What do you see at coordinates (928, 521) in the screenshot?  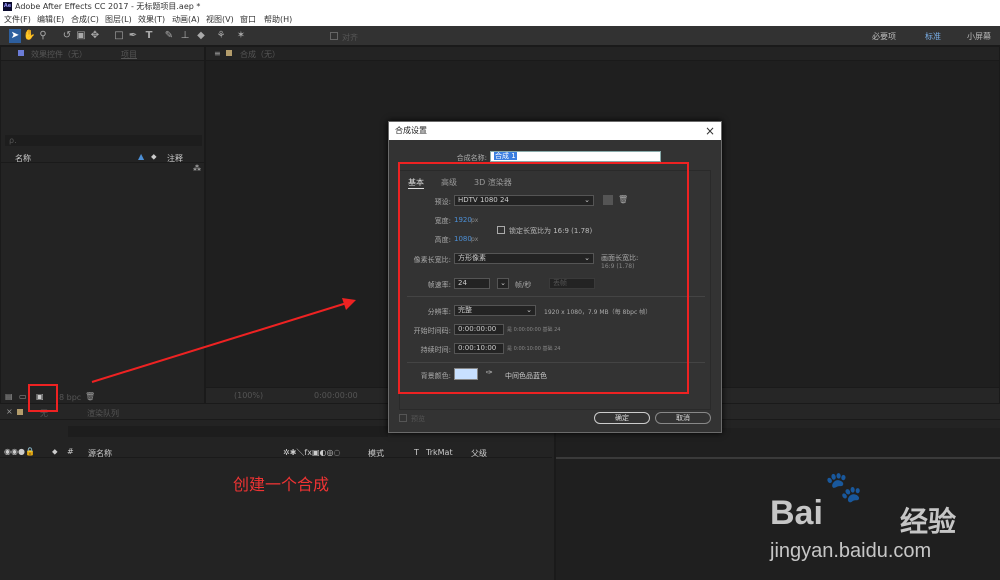 I see `watermark-brand2: 经验` at bounding box center [928, 521].